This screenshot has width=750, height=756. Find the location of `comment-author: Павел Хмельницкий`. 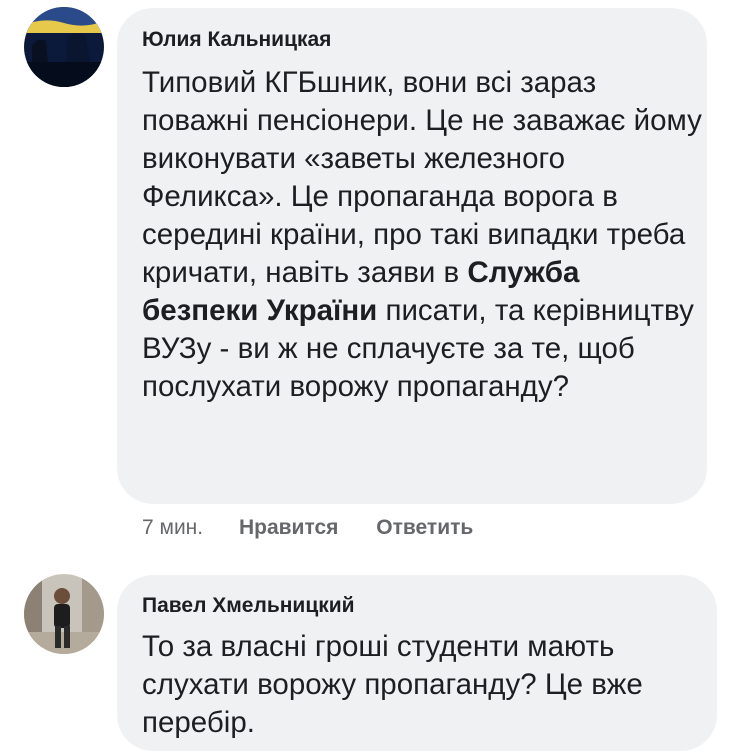

comment-author: Павел Хмельницкий is located at coordinates (248, 606).